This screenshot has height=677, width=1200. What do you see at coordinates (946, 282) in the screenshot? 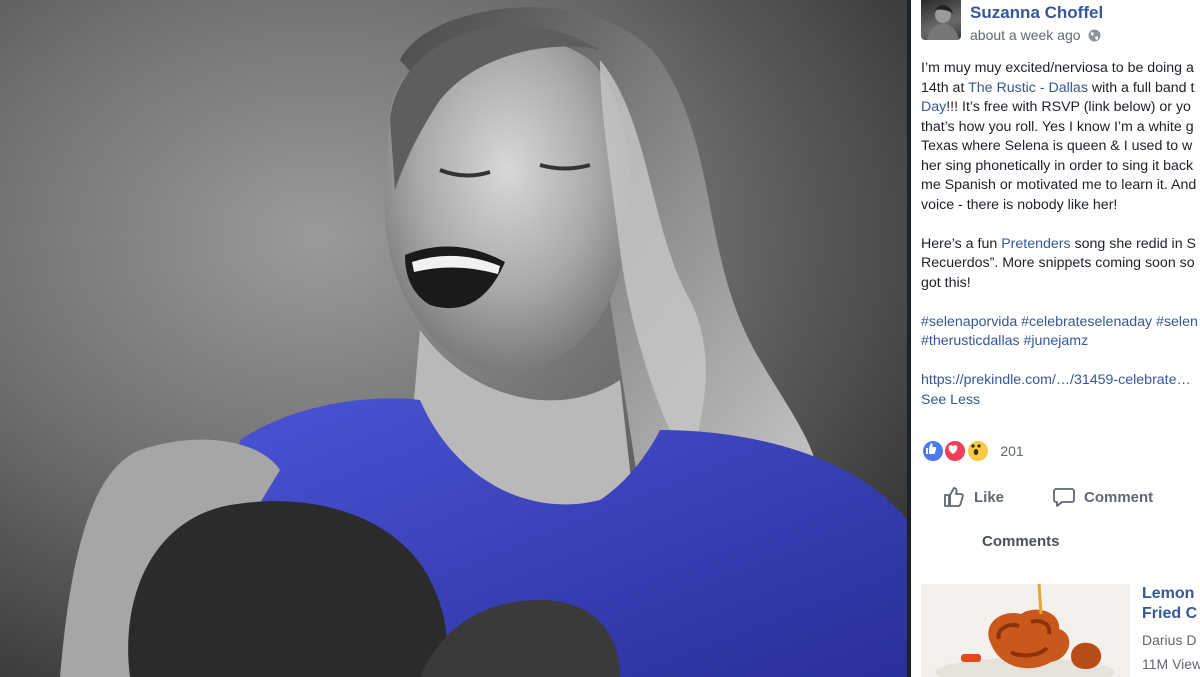
I see `post-text-run: got this!` at bounding box center [946, 282].